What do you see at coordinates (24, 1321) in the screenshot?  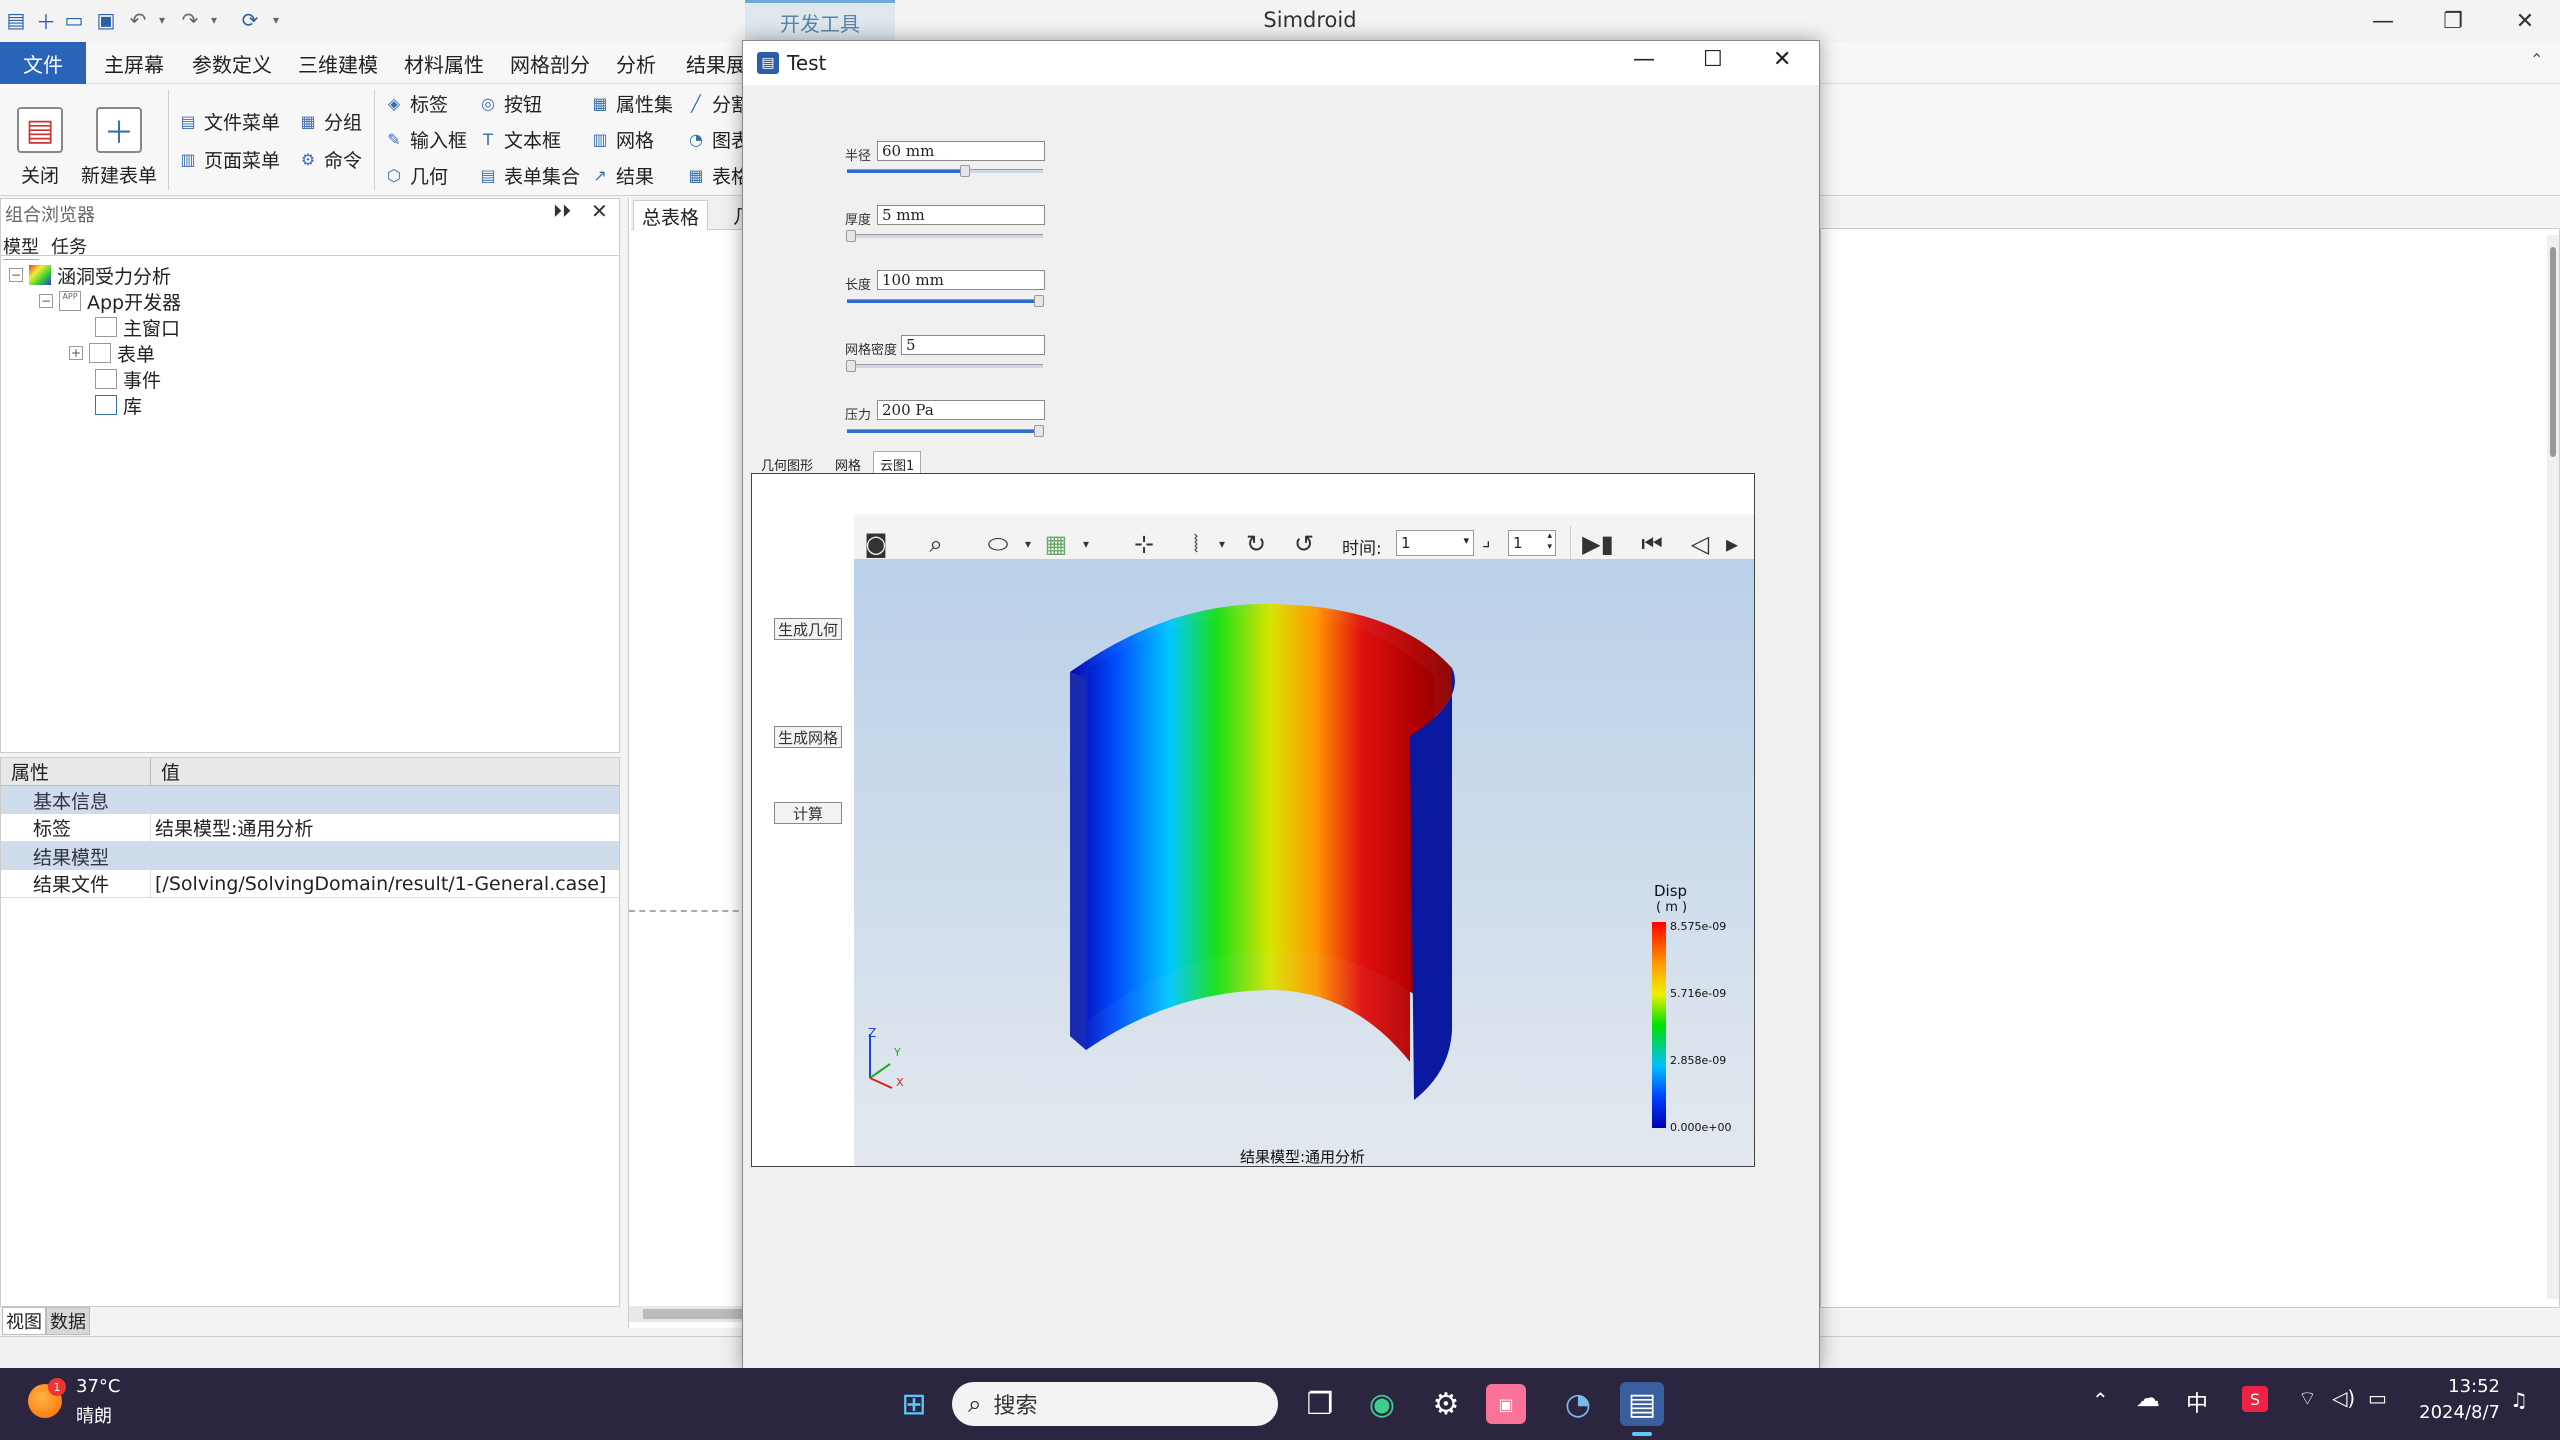 I see `tab-view: 视图` at bounding box center [24, 1321].